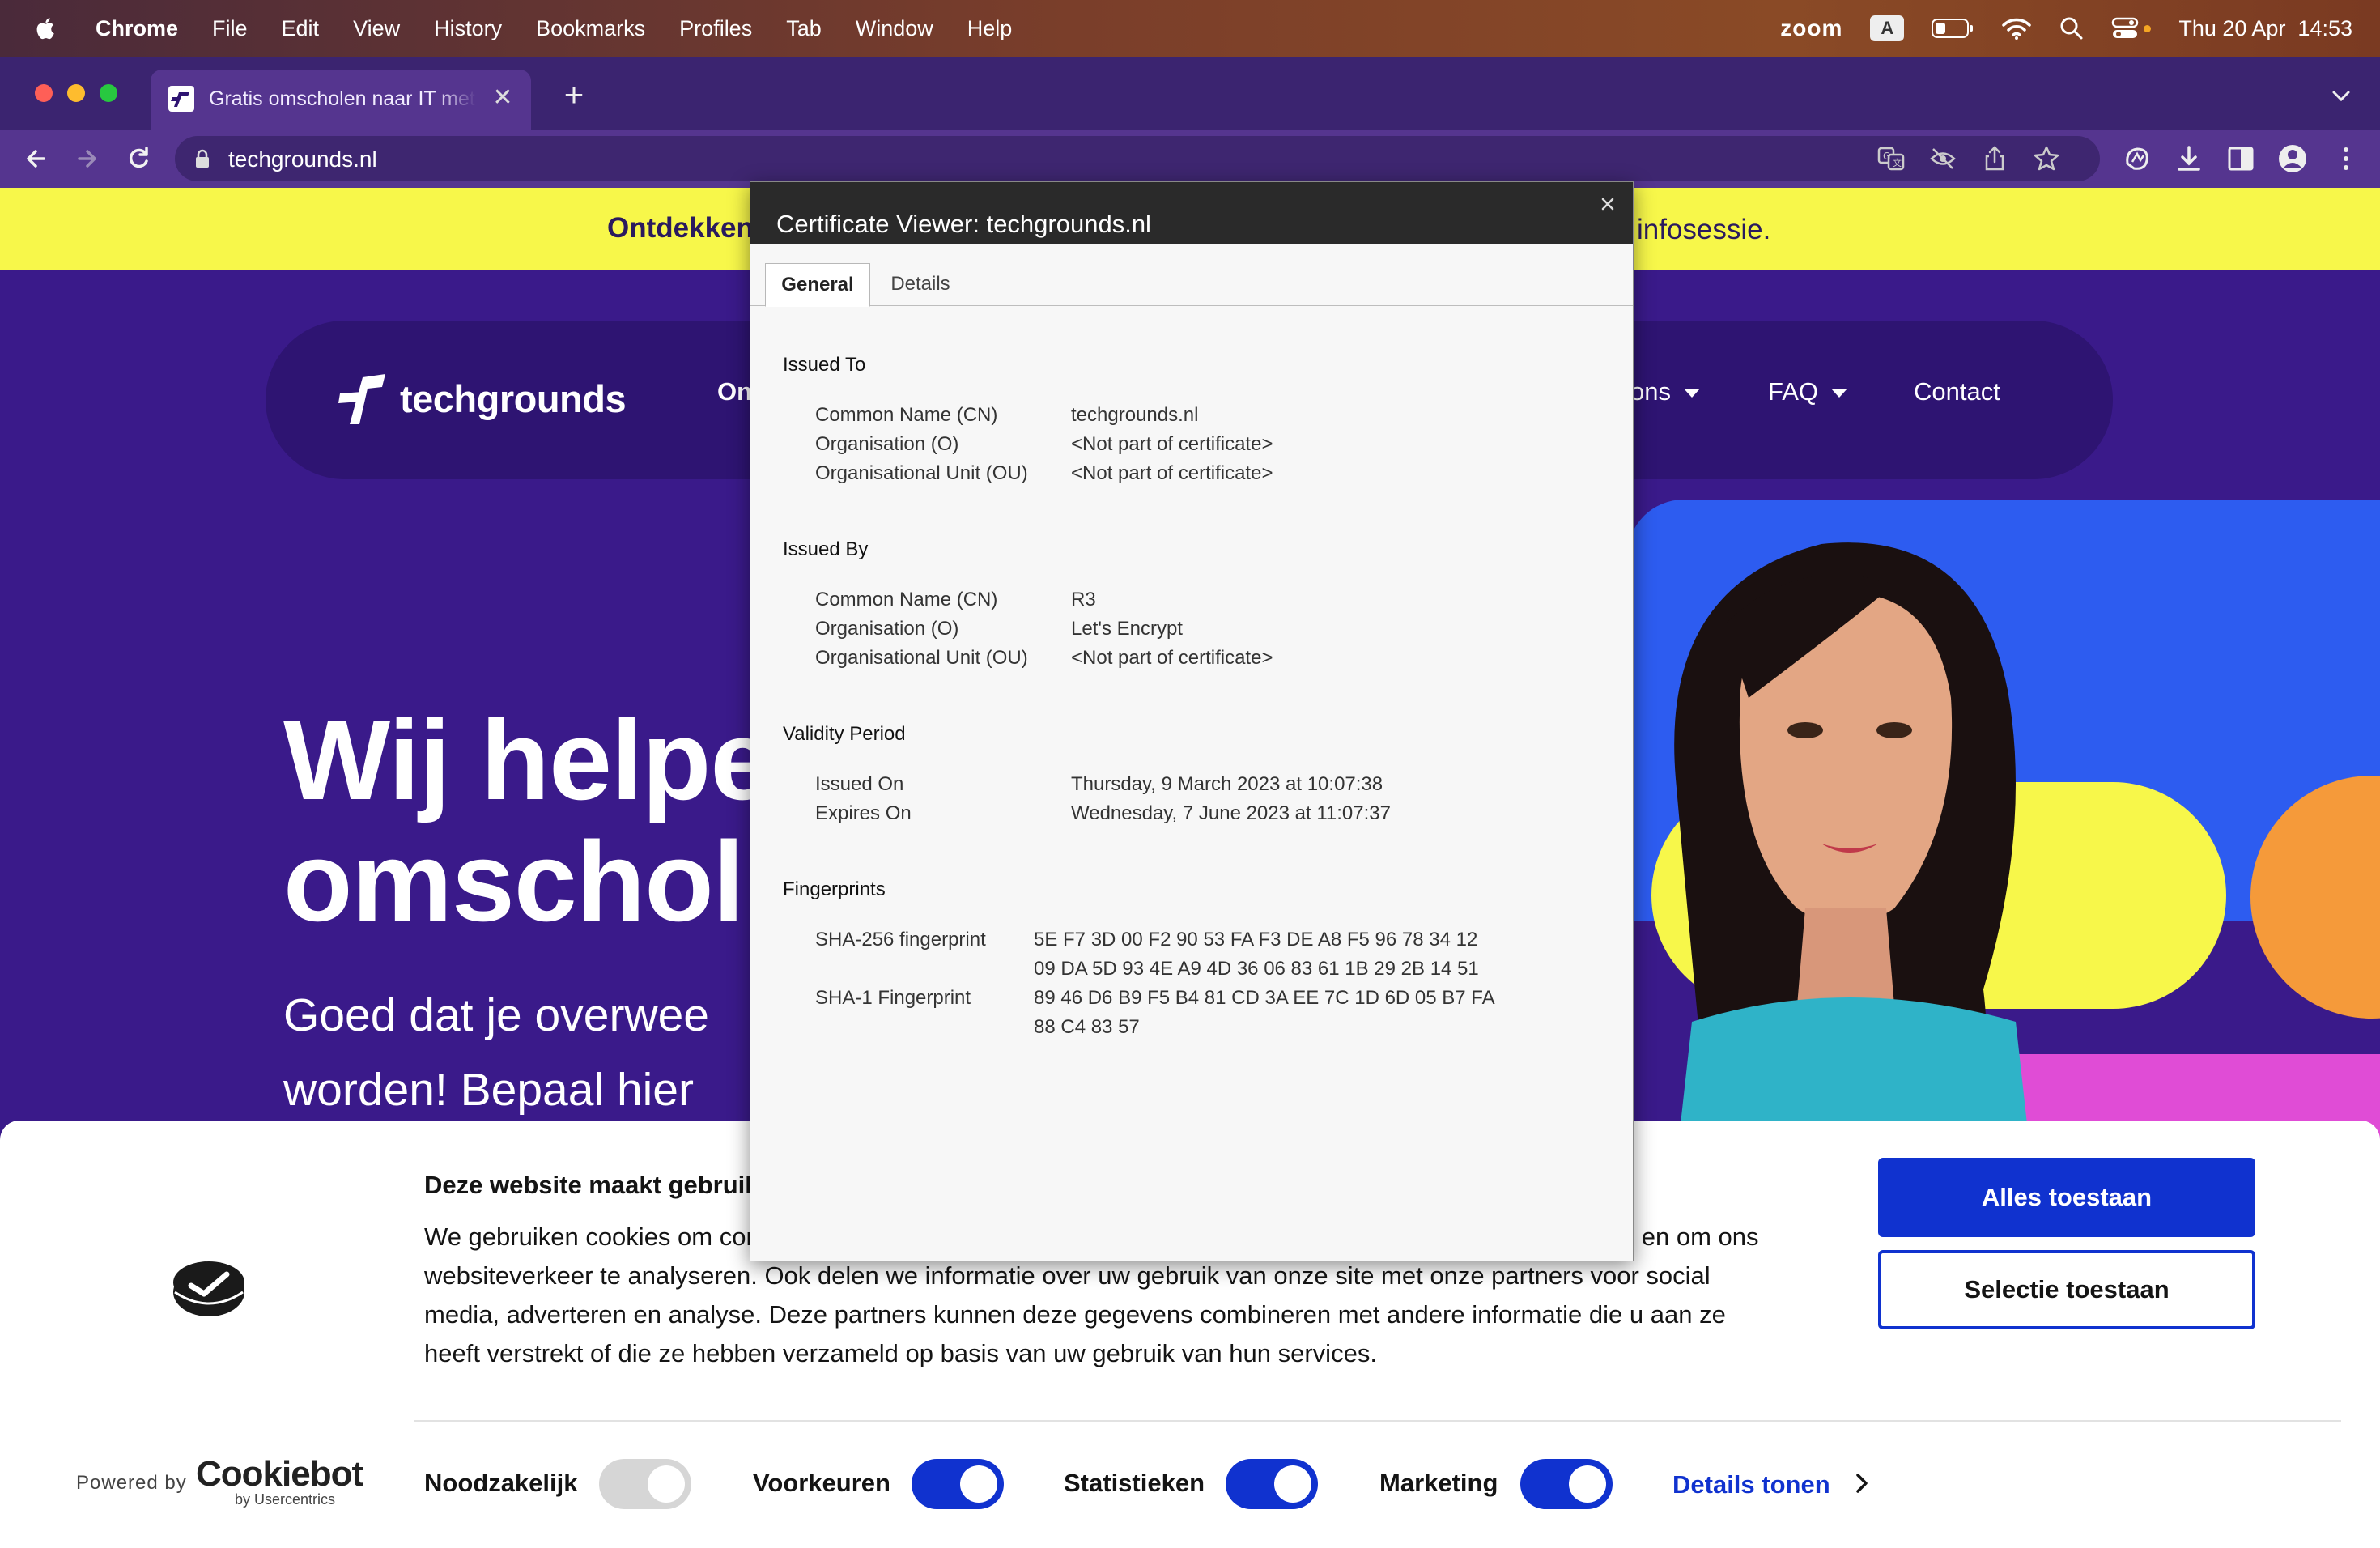  I want to click on tab-details: Details, so click(921, 285).